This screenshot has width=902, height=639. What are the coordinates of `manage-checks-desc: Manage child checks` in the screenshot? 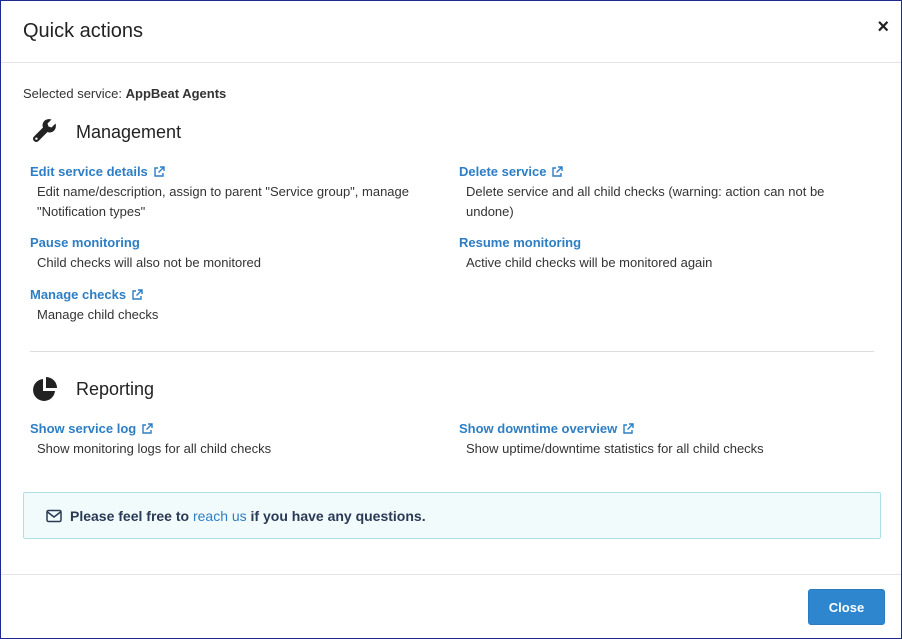 It's located at (98, 314).